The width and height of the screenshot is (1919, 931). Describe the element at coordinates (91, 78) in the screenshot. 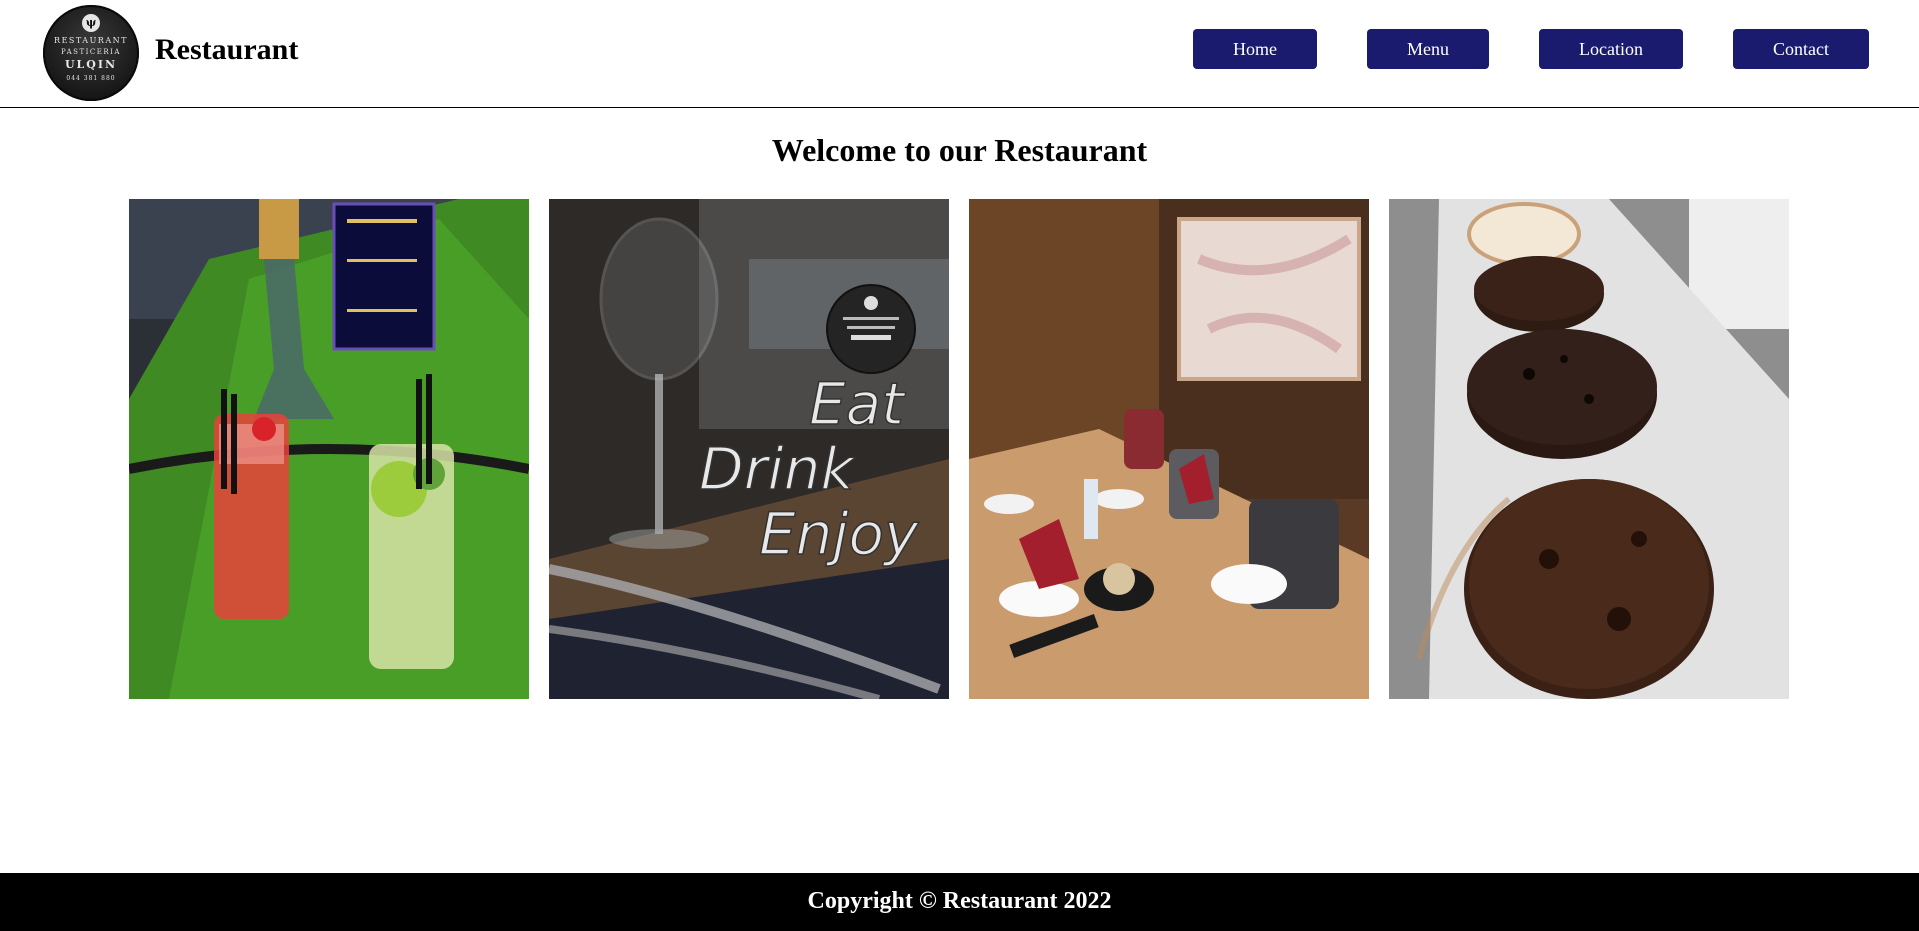

I see `logo-line-4: 044 381 880` at that location.